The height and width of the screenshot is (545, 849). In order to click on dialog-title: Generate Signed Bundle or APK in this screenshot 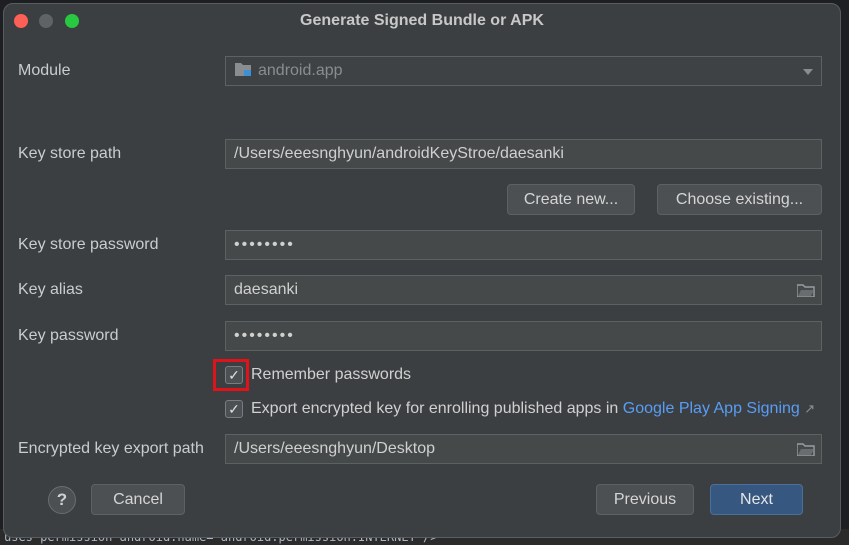, I will do `click(422, 20)`.